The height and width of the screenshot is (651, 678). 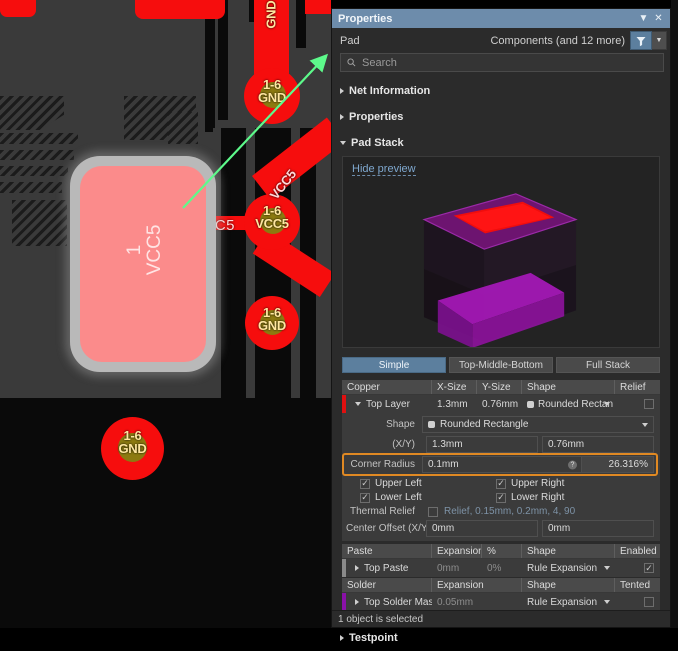 I want to click on shape-value: Rounded Rectan, so click(x=576, y=404).